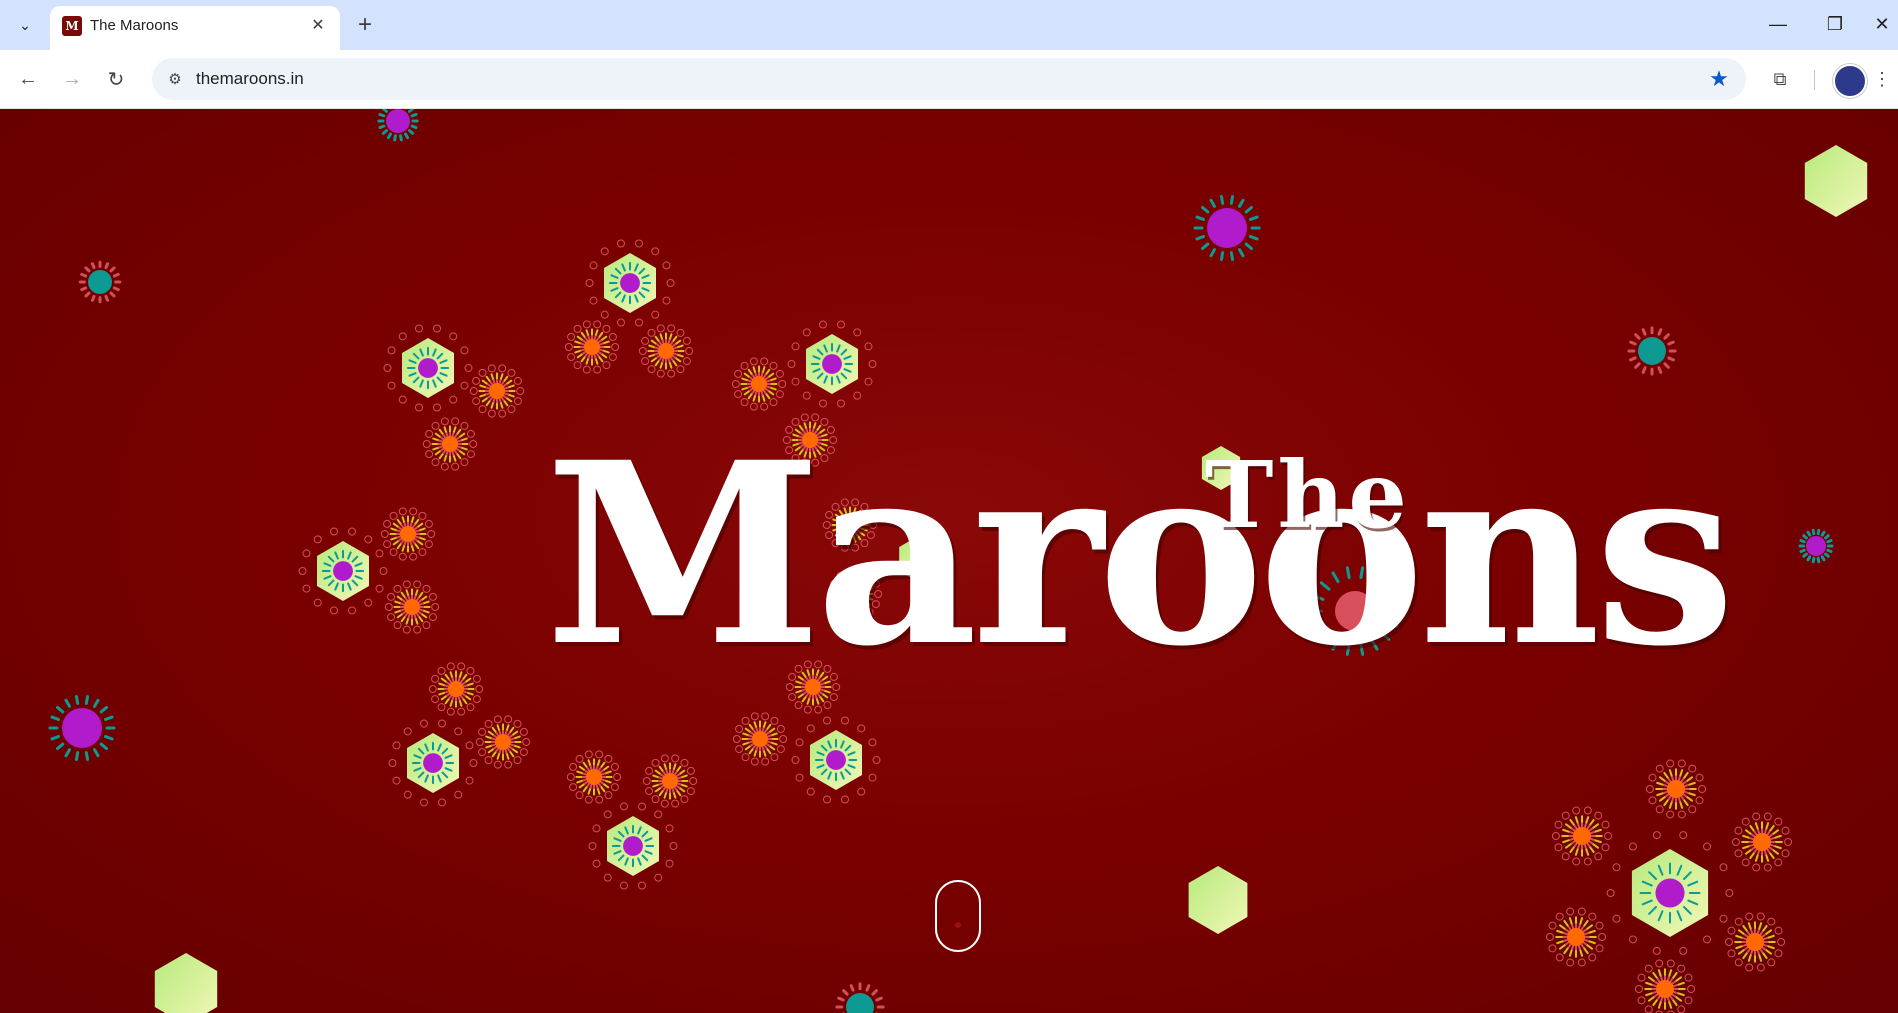  Describe the element at coordinates (949, 25) in the screenshot. I see `tab-strip: ⌄ M The Maroons ✕ + — ❐ ✕` at that location.